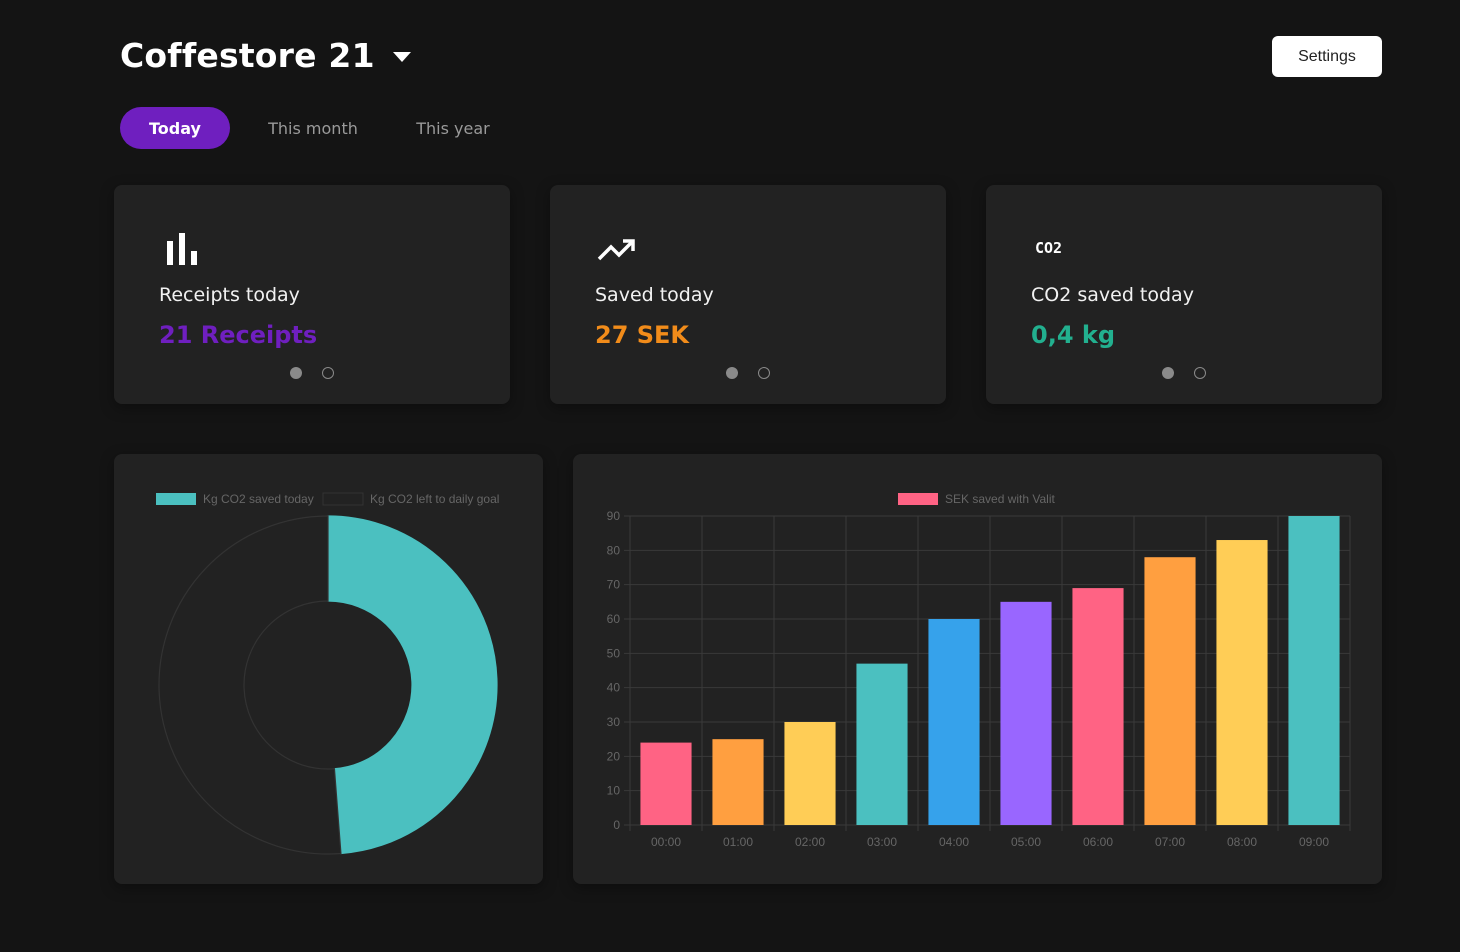 The width and height of the screenshot is (1460, 952). I want to click on legend-label-sek: SEK saved with Valit, so click(1000, 499).